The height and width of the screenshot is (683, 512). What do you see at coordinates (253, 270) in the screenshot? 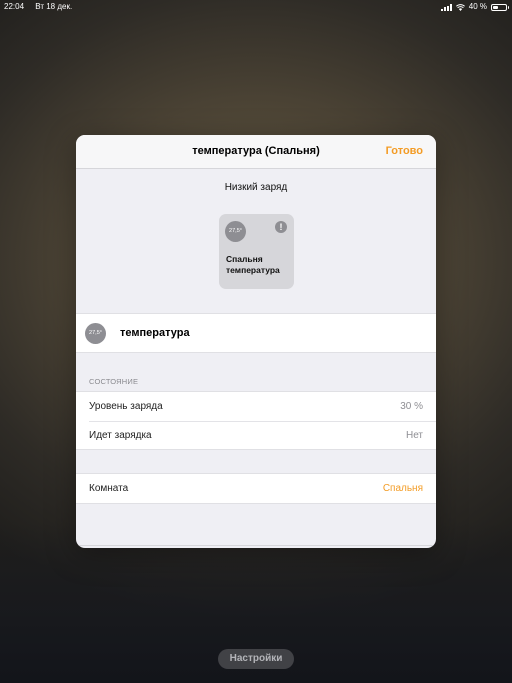
I see `tile-accessory-name: температура` at bounding box center [253, 270].